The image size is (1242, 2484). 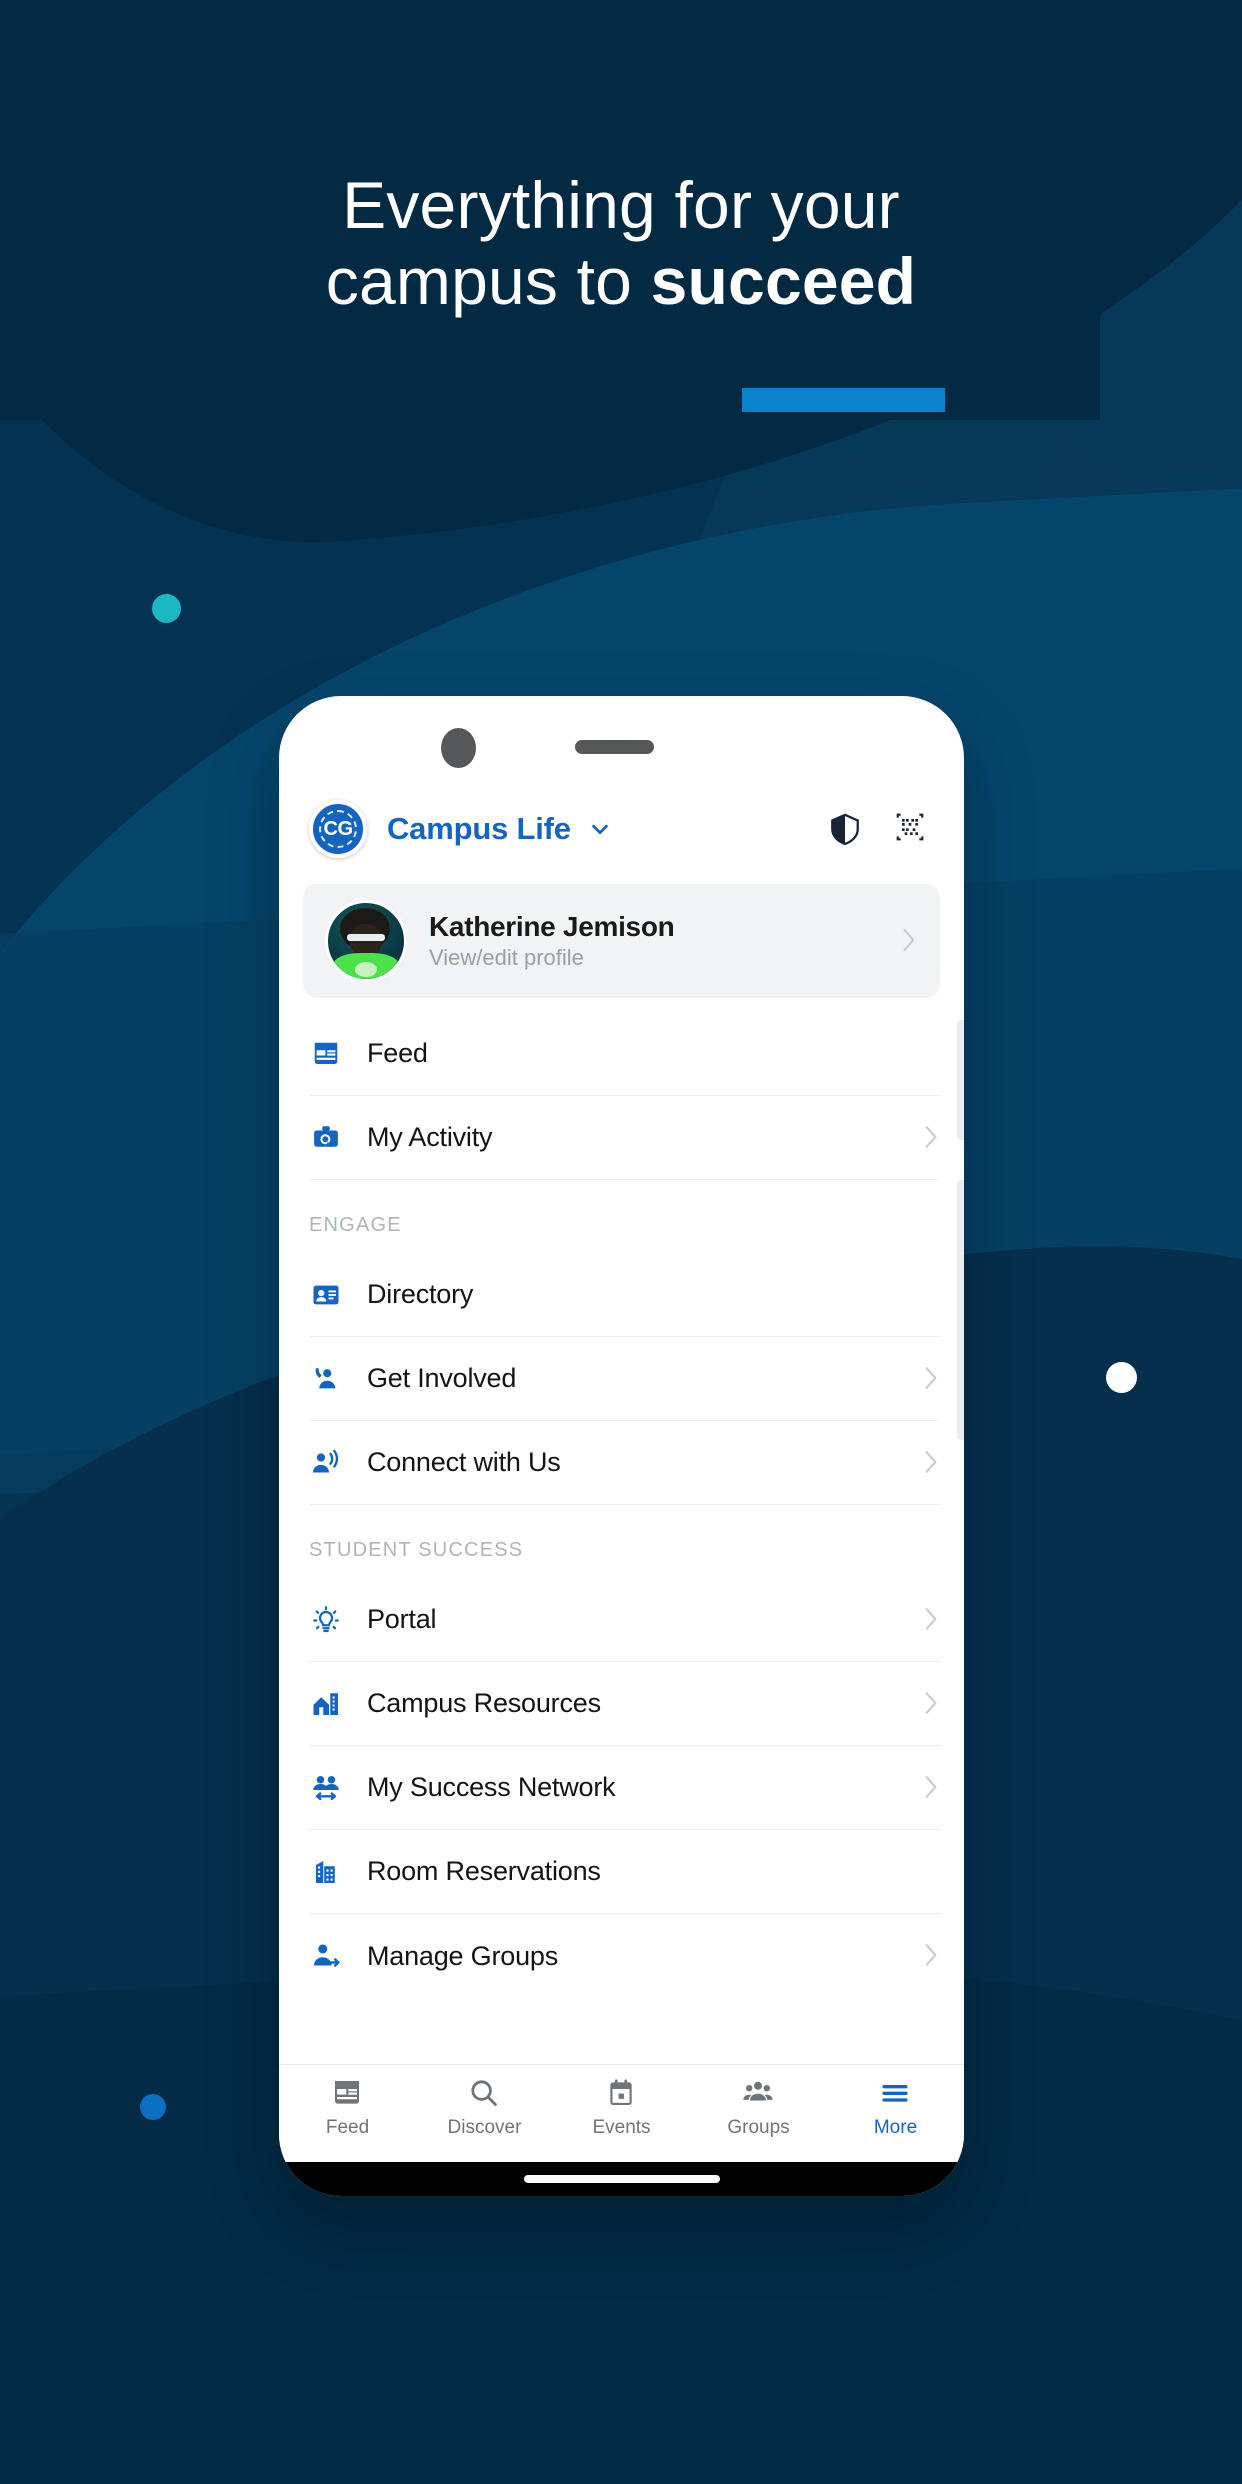 What do you see at coordinates (166, 608) in the screenshot?
I see `decorative-dot-teal` at bounding box center [166, 608].